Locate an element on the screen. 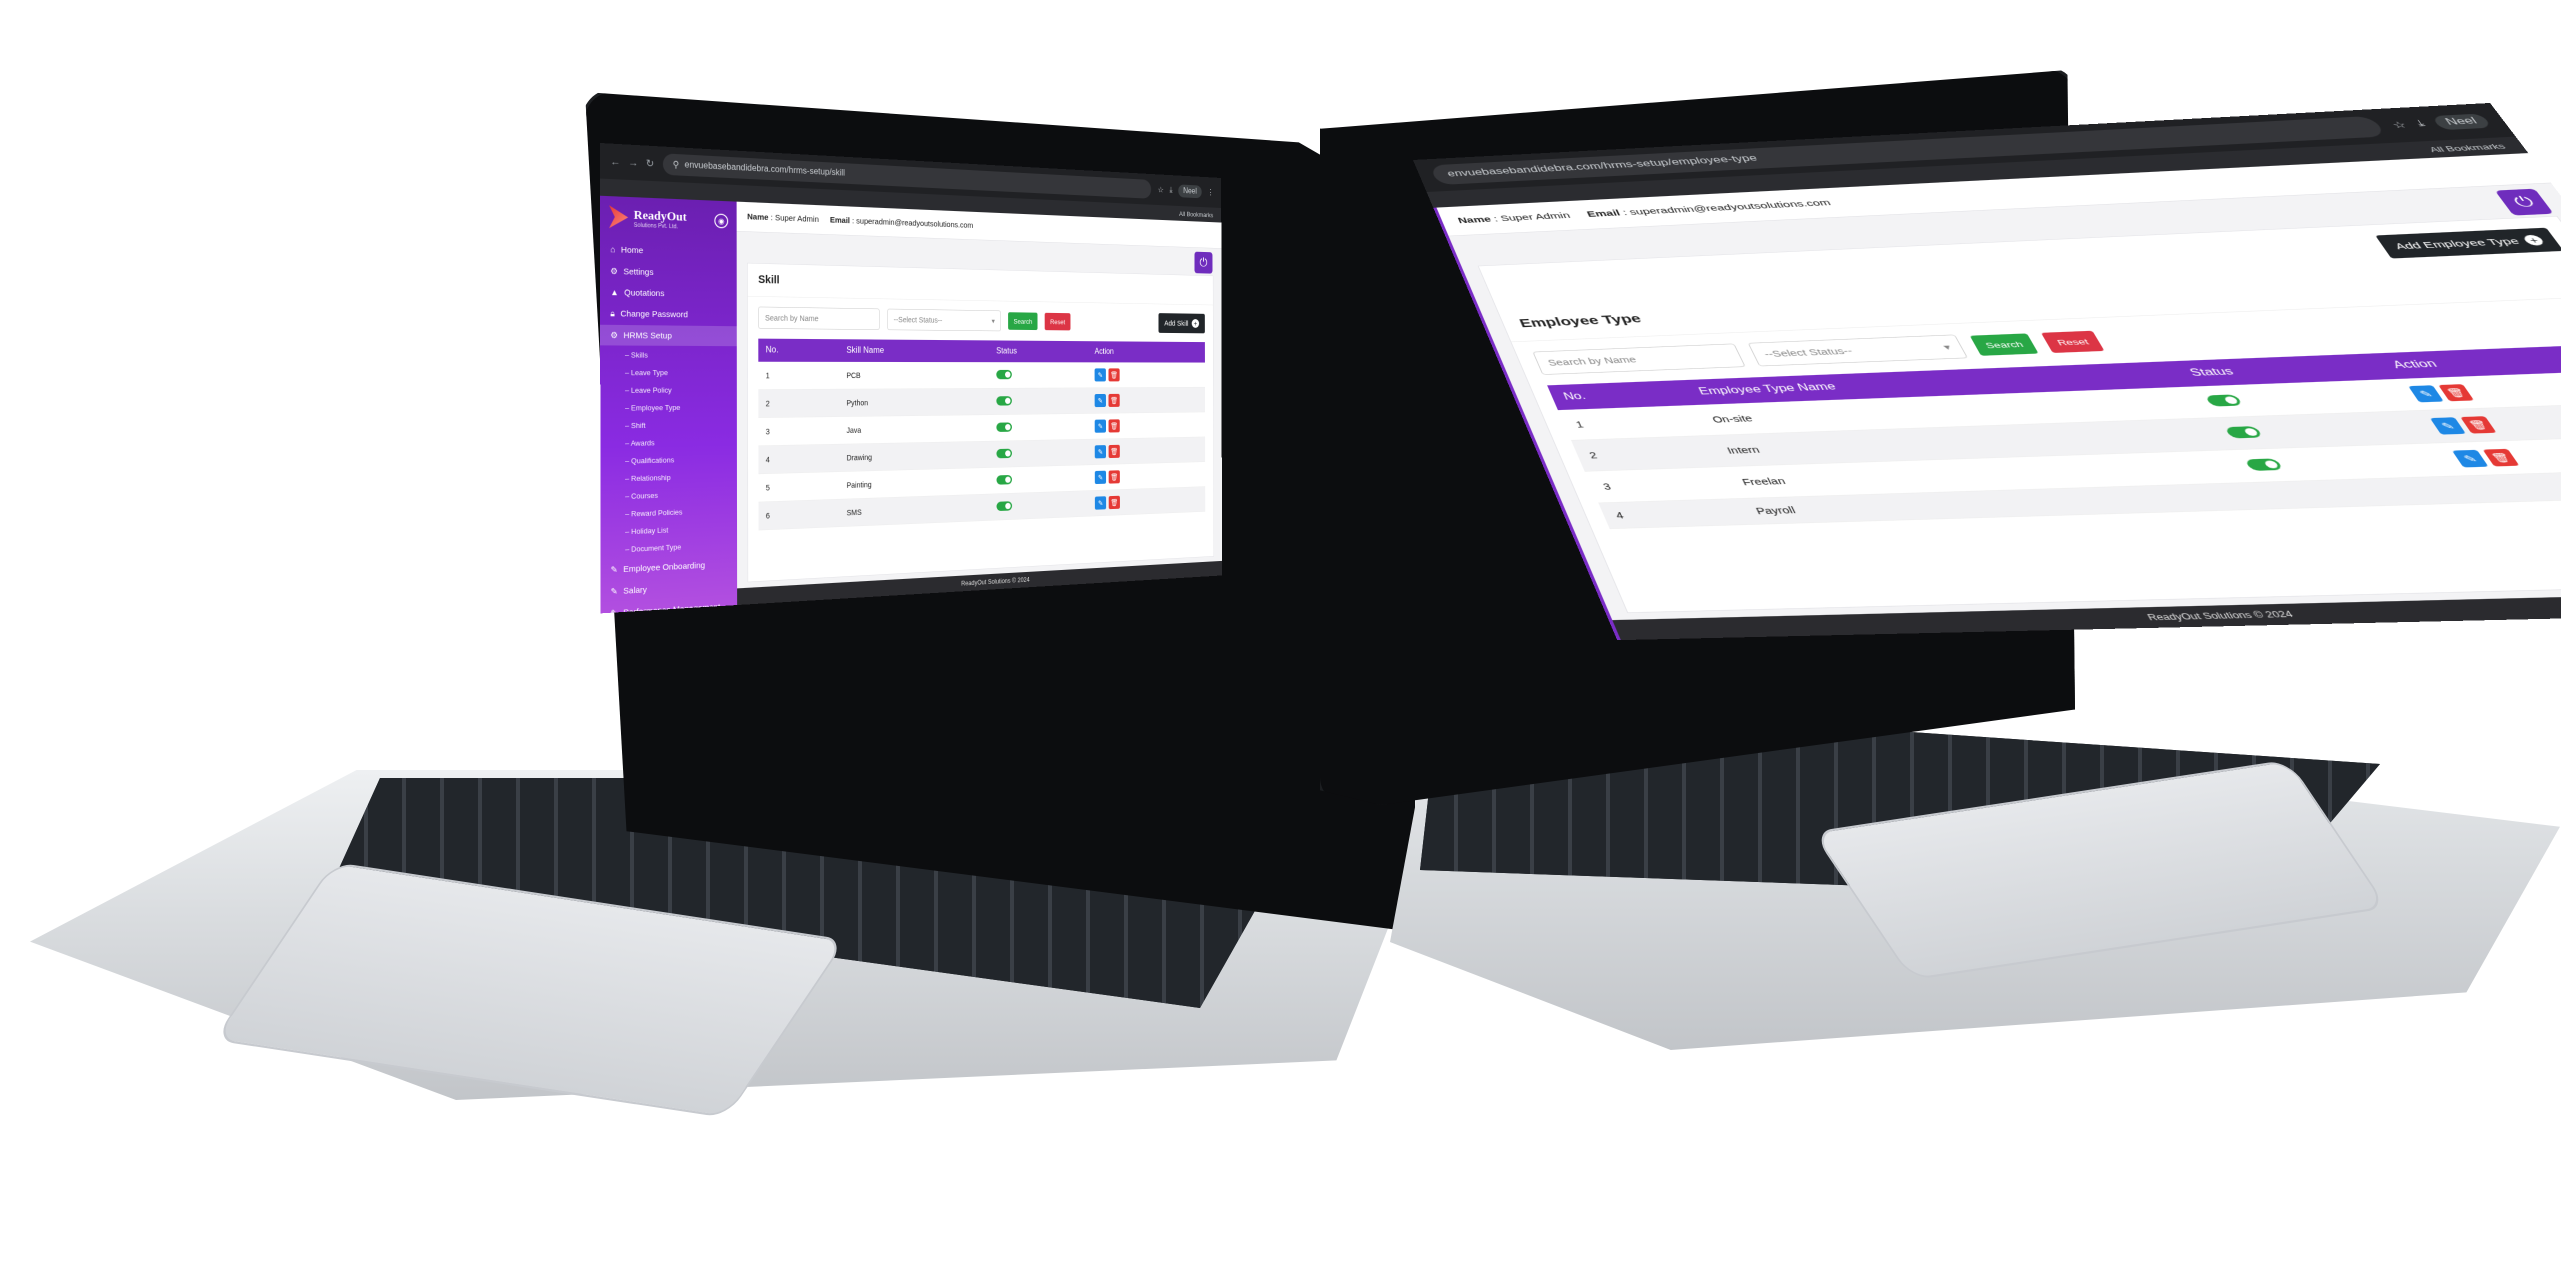 This screenshot has height=1269, width=2561. lock-icon: 🔒︎ is located at coordinates (612, 313).